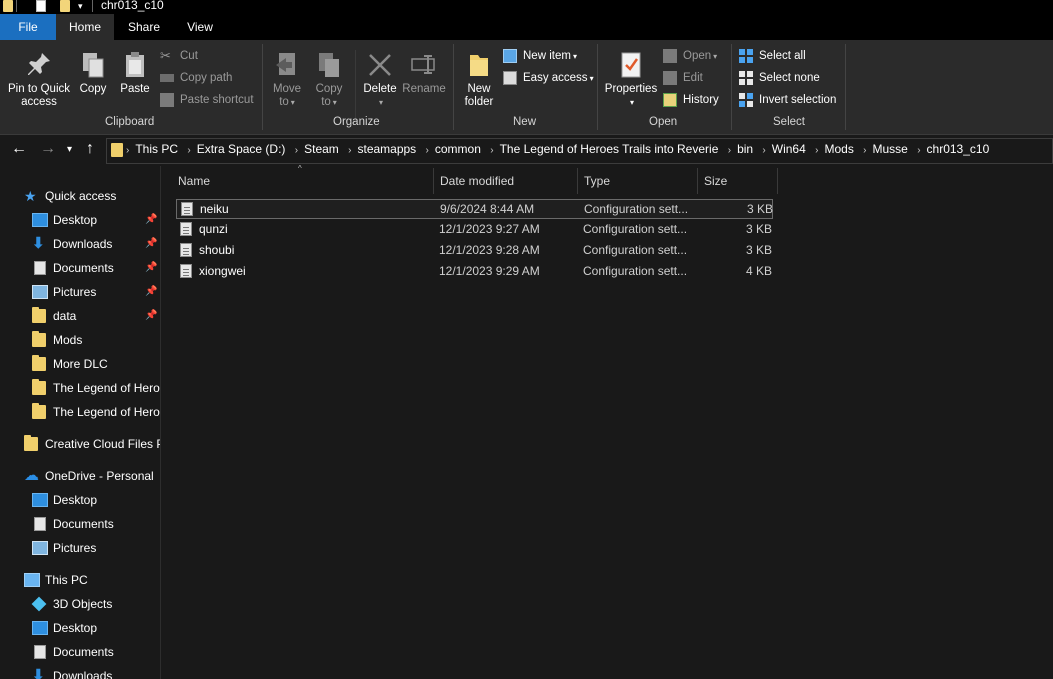 The image size is (1053, 679). Describe the element at coordinates (41, 6) in the screenshot. I see `properties-qat-icon` at that location.